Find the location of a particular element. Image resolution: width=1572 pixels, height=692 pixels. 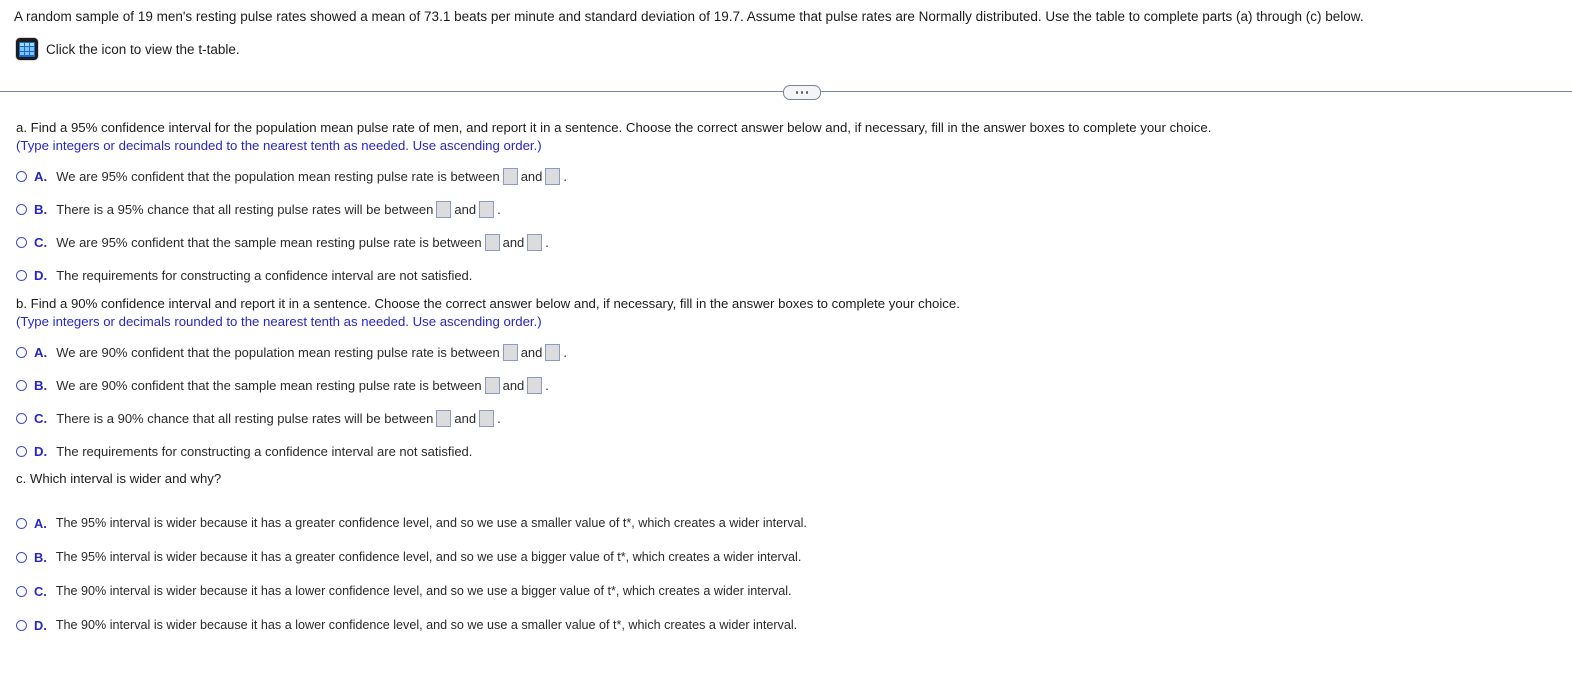

table-icon is located at coordinates (27, 49).